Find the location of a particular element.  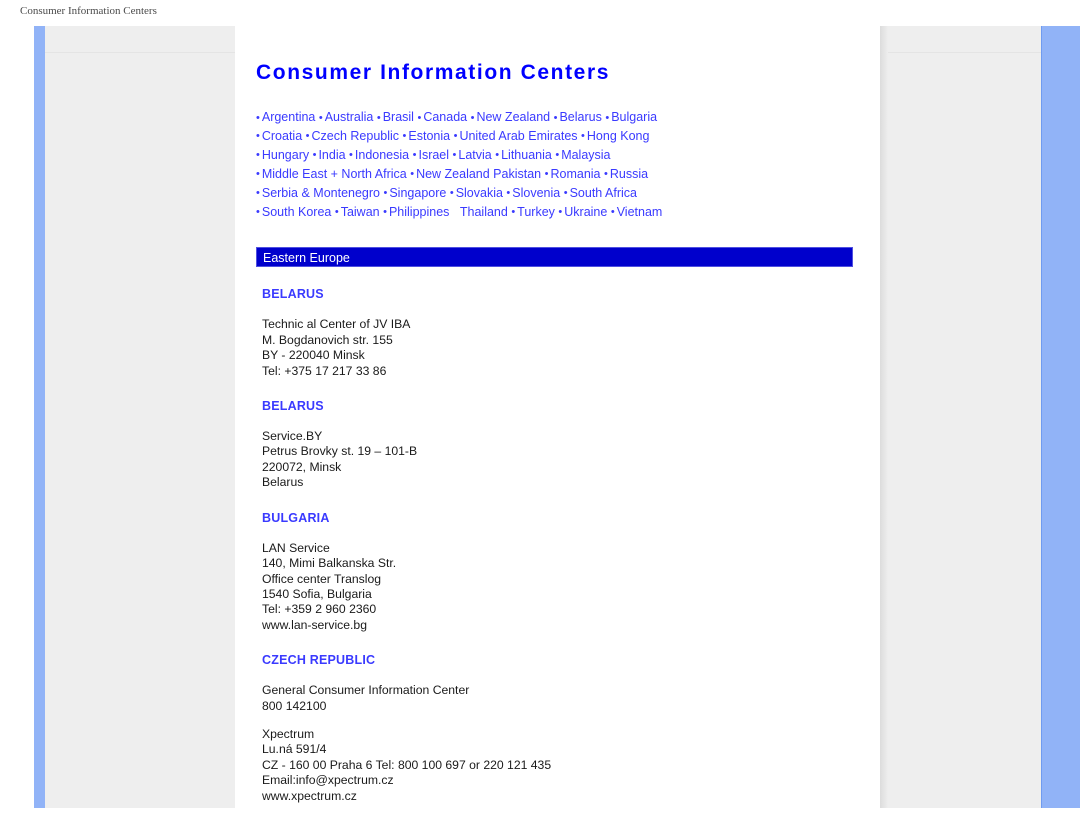

country-link-indonesia: Indonesia is located at coordinates (382, 155).